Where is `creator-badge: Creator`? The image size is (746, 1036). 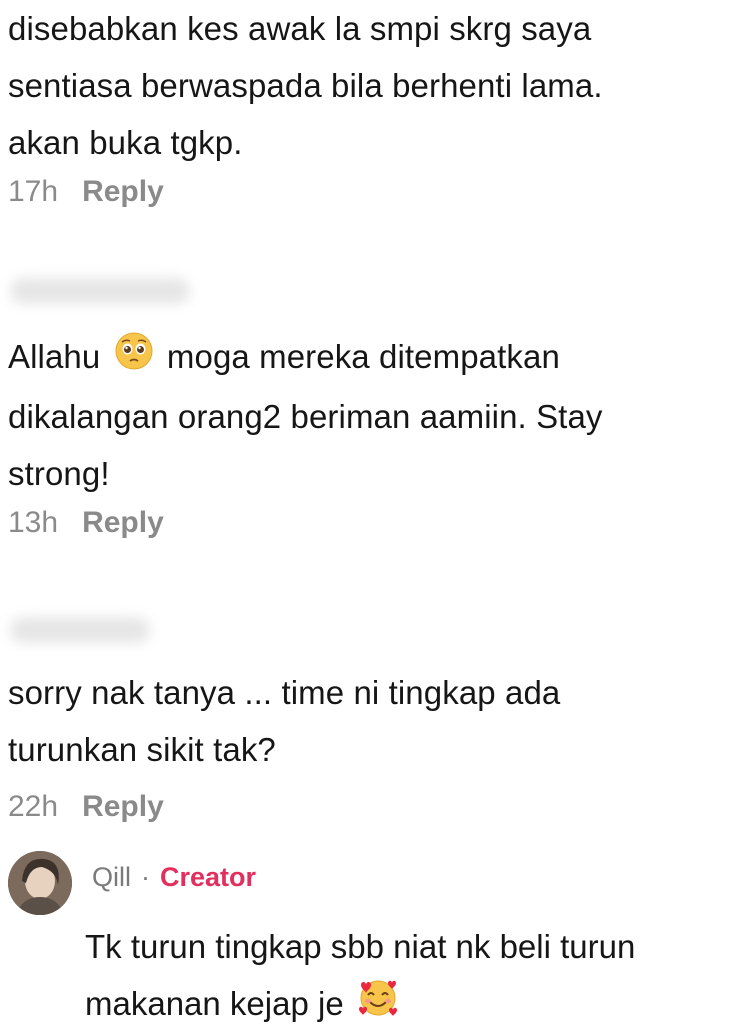 creator-badge: Creator is located at coordinates (208, 877).